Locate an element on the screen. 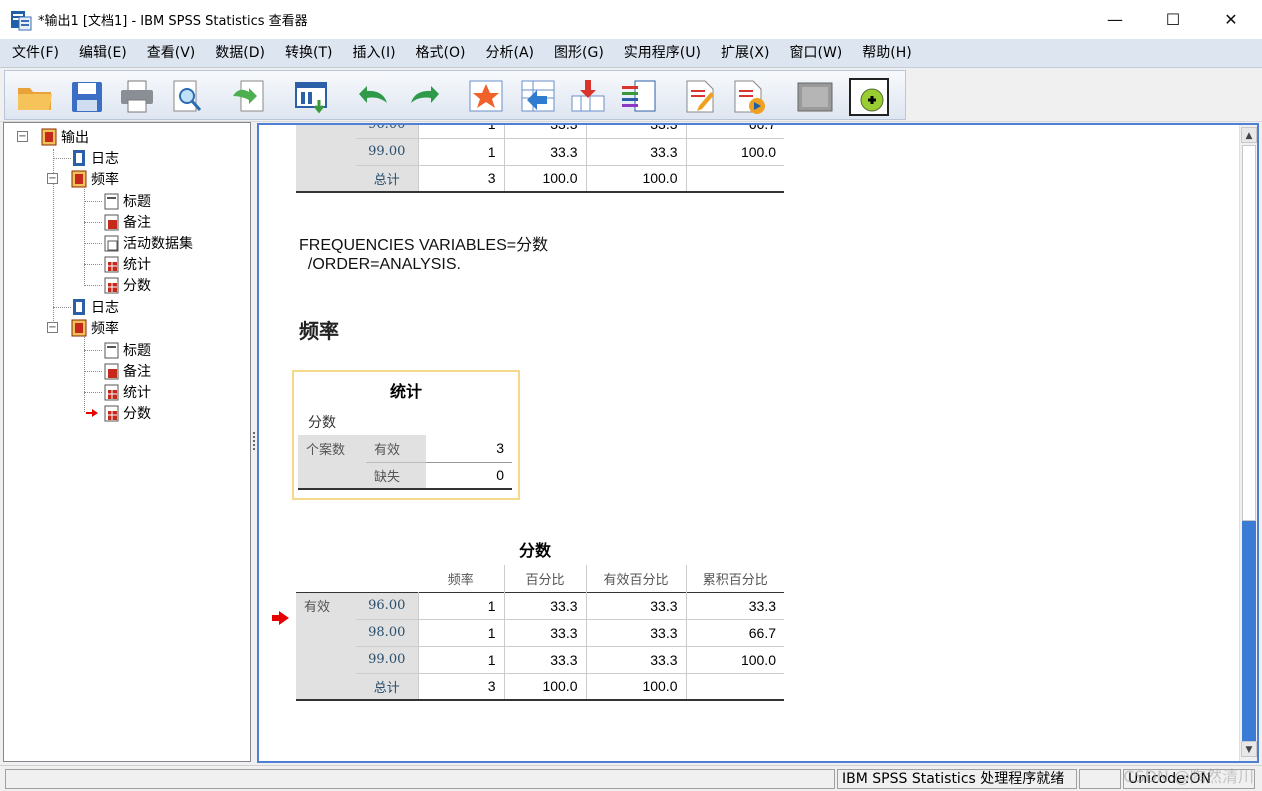 This screenshot has height=791, width=1262. script-icon is located at coordinates (749, 97).